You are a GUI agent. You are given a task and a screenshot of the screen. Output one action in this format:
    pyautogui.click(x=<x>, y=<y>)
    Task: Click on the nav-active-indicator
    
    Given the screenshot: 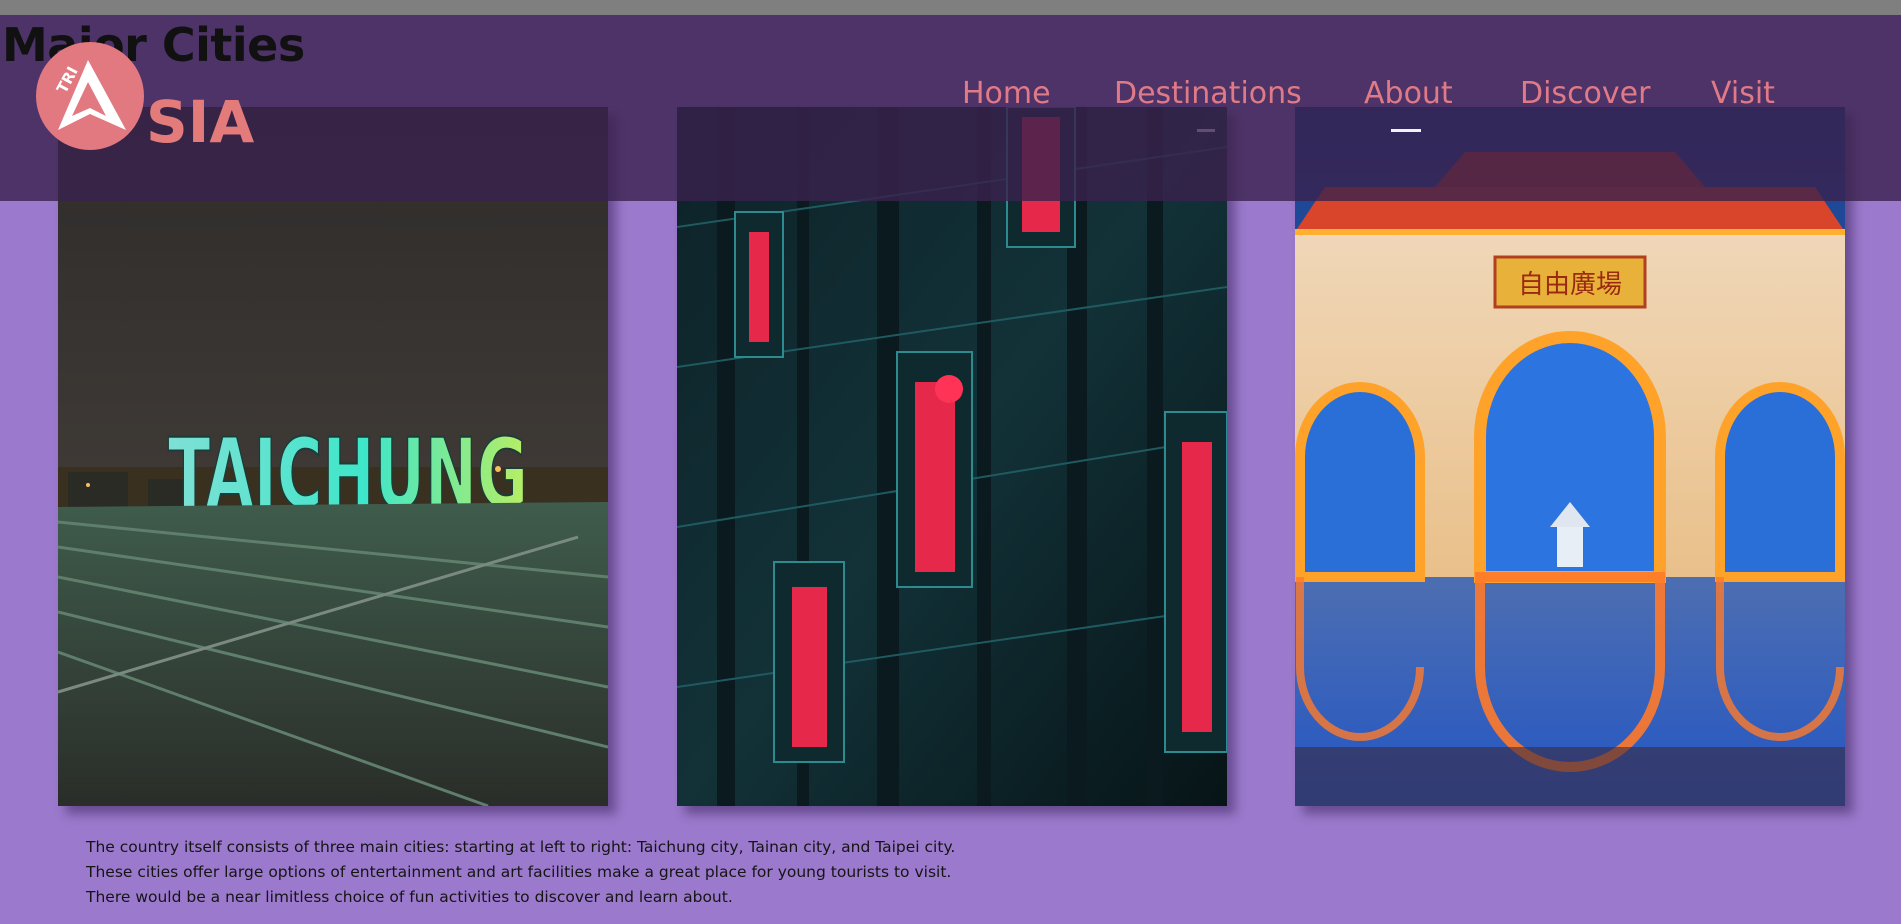 What is the action you would take?
    pyautogui.click(x=1406, y=130)
    